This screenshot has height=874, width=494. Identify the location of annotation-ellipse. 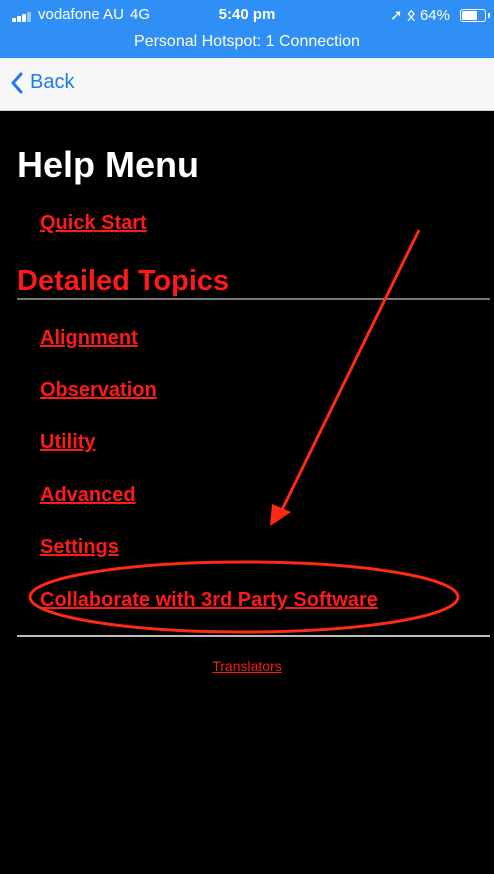
(244, 597).